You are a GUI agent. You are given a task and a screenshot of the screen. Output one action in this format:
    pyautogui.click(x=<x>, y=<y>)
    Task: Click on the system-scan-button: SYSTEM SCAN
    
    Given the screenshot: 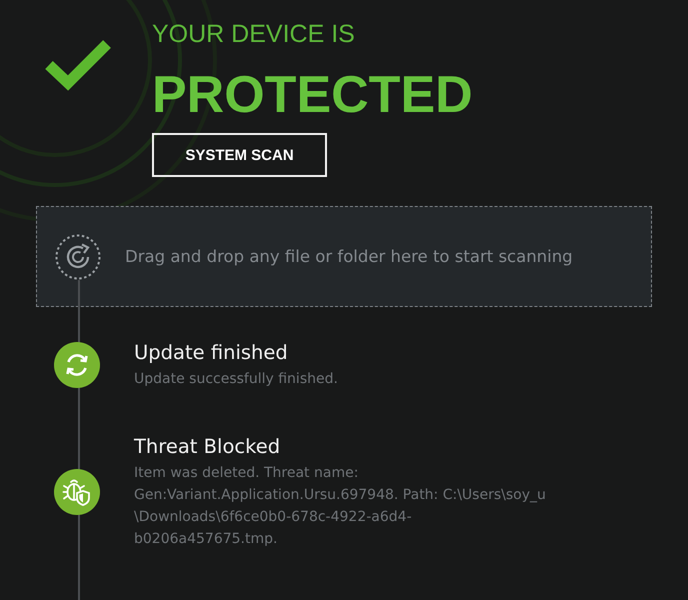 What is the action you would take?
    pyautogui.click(x=239, y=155)
    